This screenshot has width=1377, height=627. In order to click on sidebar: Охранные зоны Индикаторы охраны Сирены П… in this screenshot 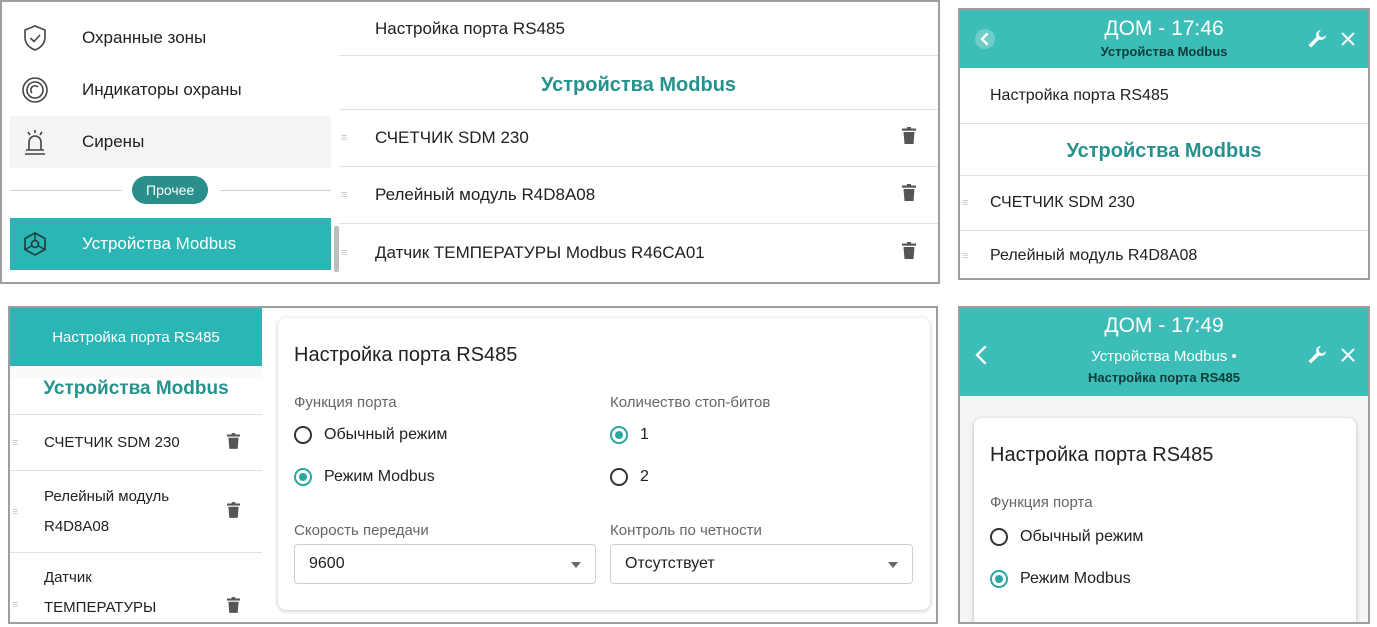, I will do `click(170, 142)`.